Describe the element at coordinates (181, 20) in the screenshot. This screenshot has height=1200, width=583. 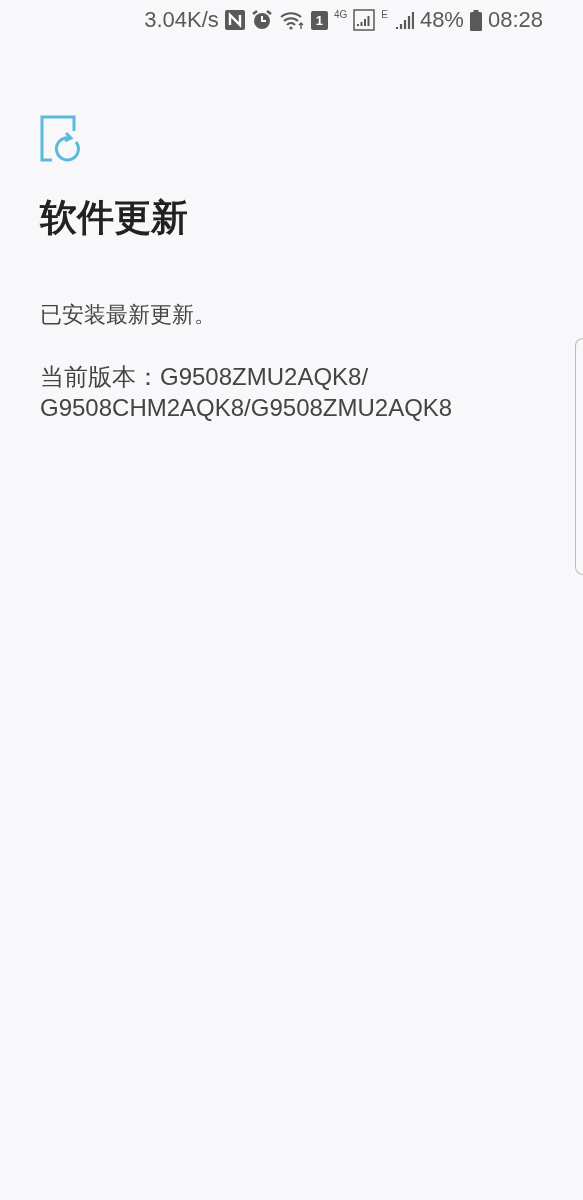
I see `network-speed: 3.04K/s` at that location.